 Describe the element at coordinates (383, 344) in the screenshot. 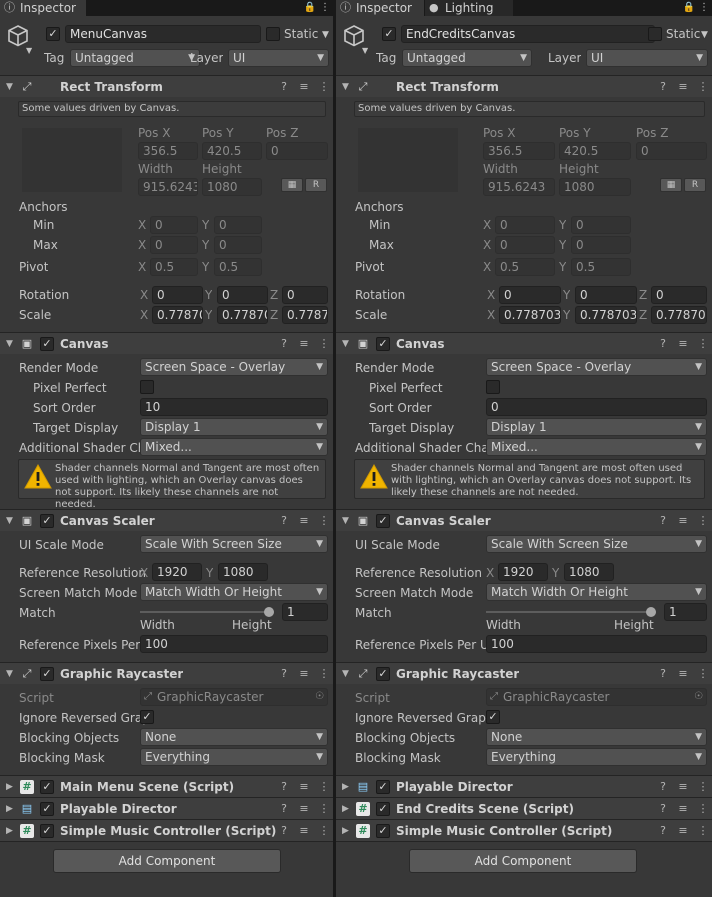

I see `canvas-enabled-toggle: ✓` at that location.